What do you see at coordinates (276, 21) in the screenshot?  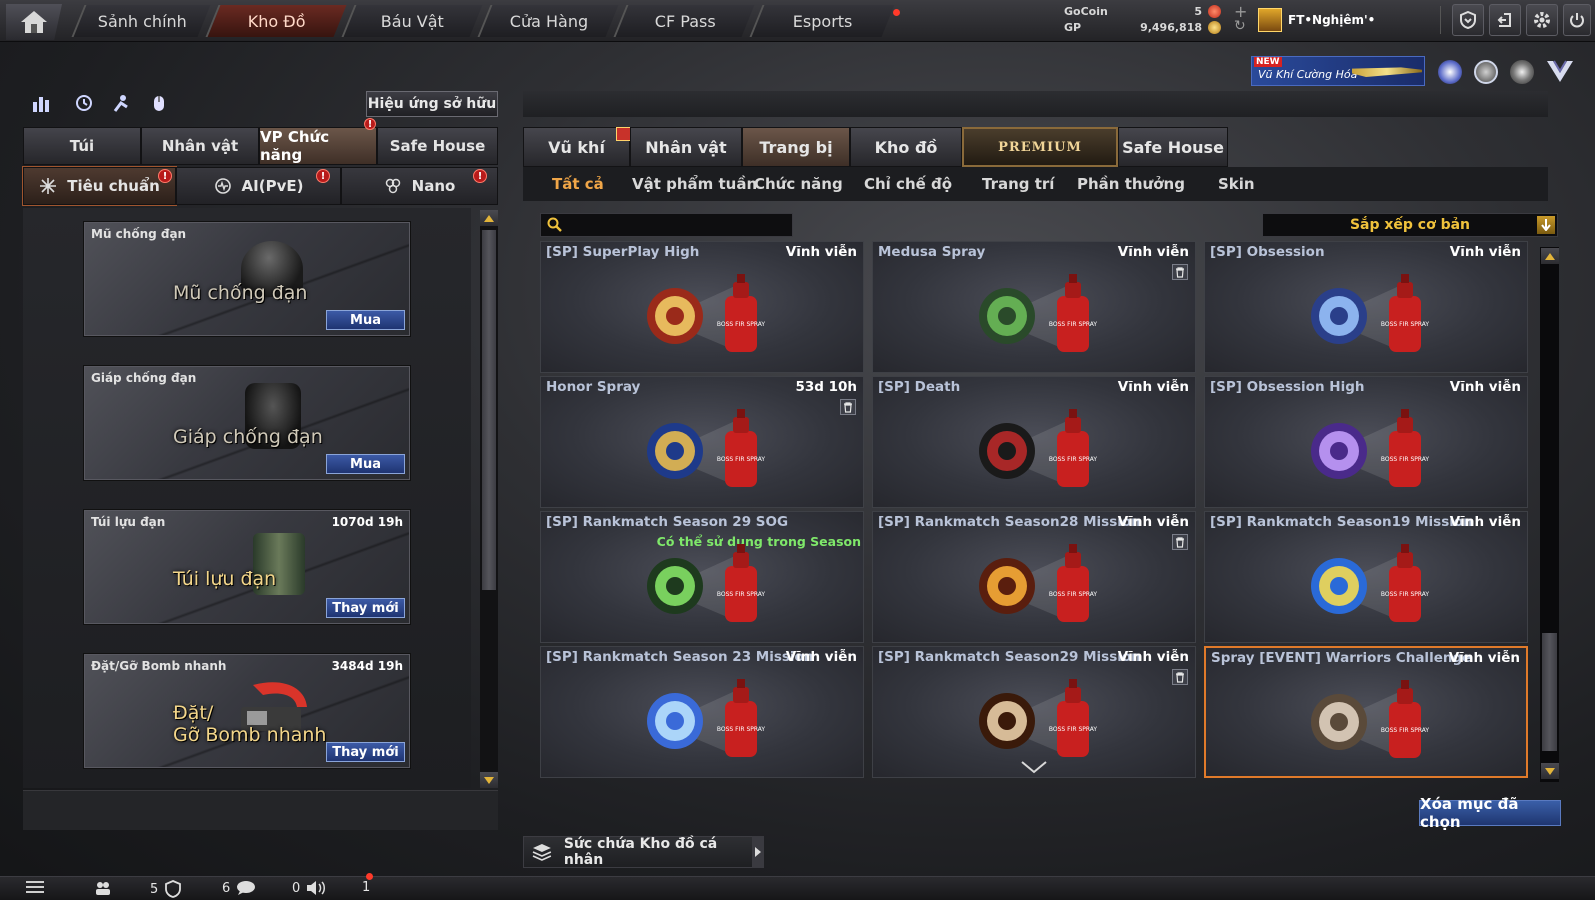 I see `nav-tab-inventory: Kho Đồ` at bounding box center [276, 21].